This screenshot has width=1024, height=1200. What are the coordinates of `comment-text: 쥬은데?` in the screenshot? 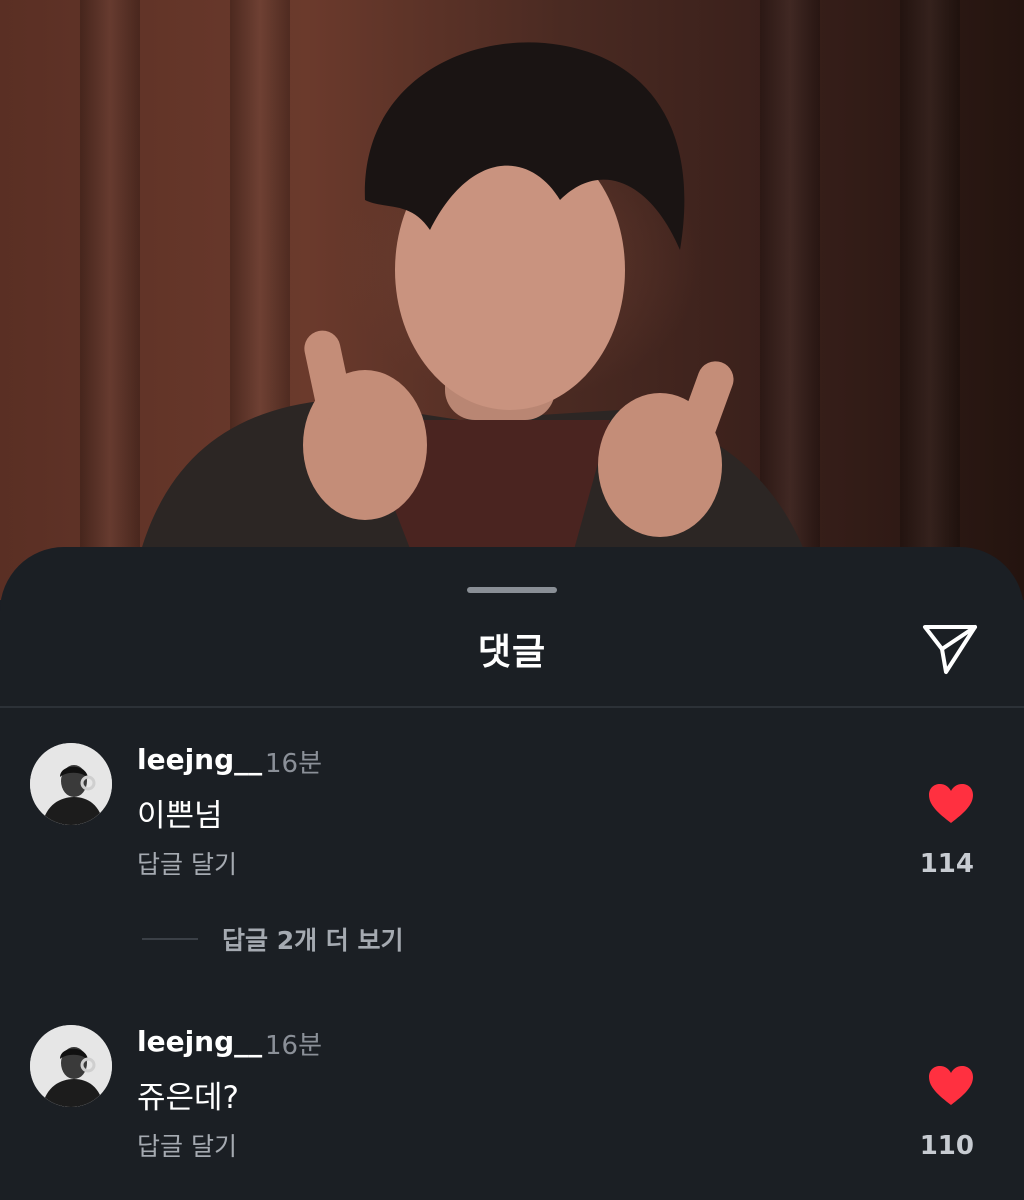 It's located at (188, 1098).